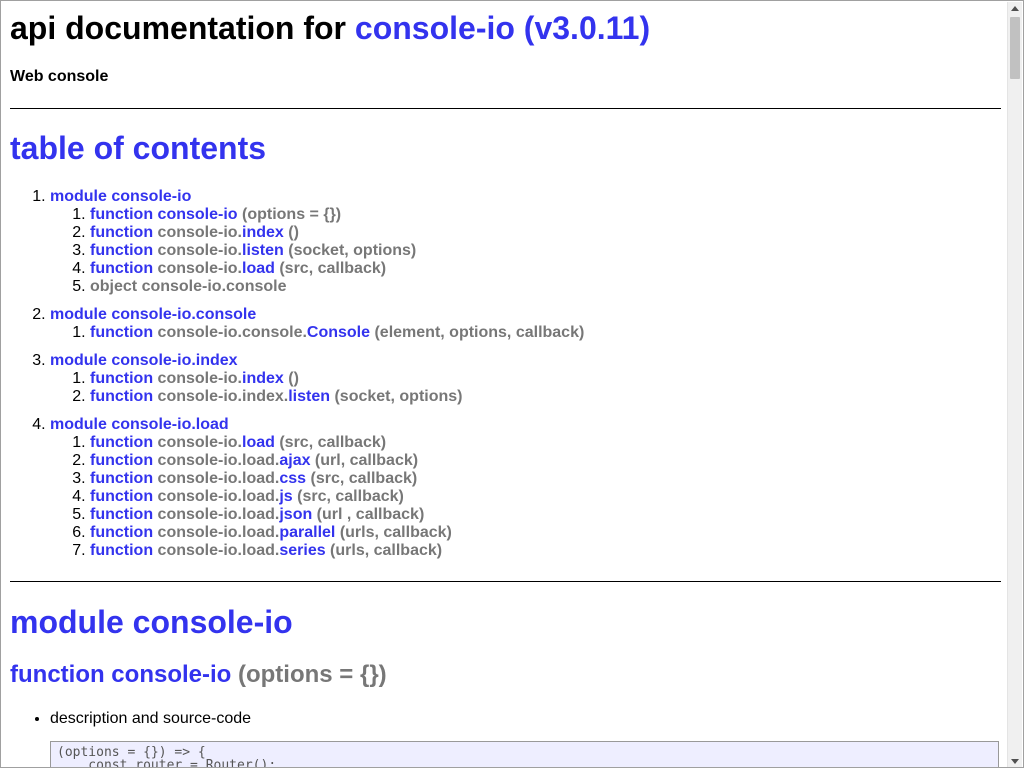 The width and height of the screenshot is (1024, 768). I want to click on toc-function-name: parallel, so click(307, 532).